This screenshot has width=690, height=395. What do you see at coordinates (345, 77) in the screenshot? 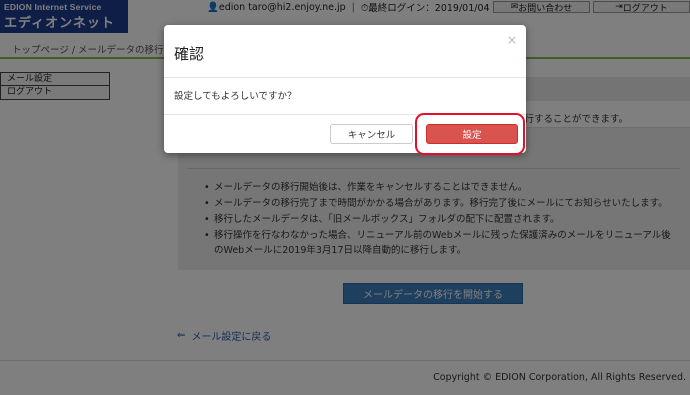
I see `dialog-divider-top` at bounding box center [345, 77].